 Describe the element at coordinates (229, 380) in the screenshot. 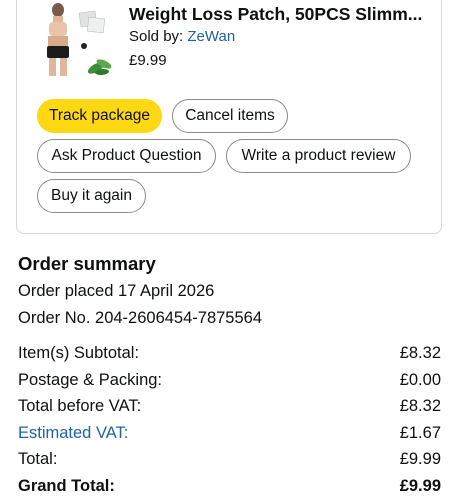

I see `summary-row-postage: Postage & Packing: £0.00` at that location.